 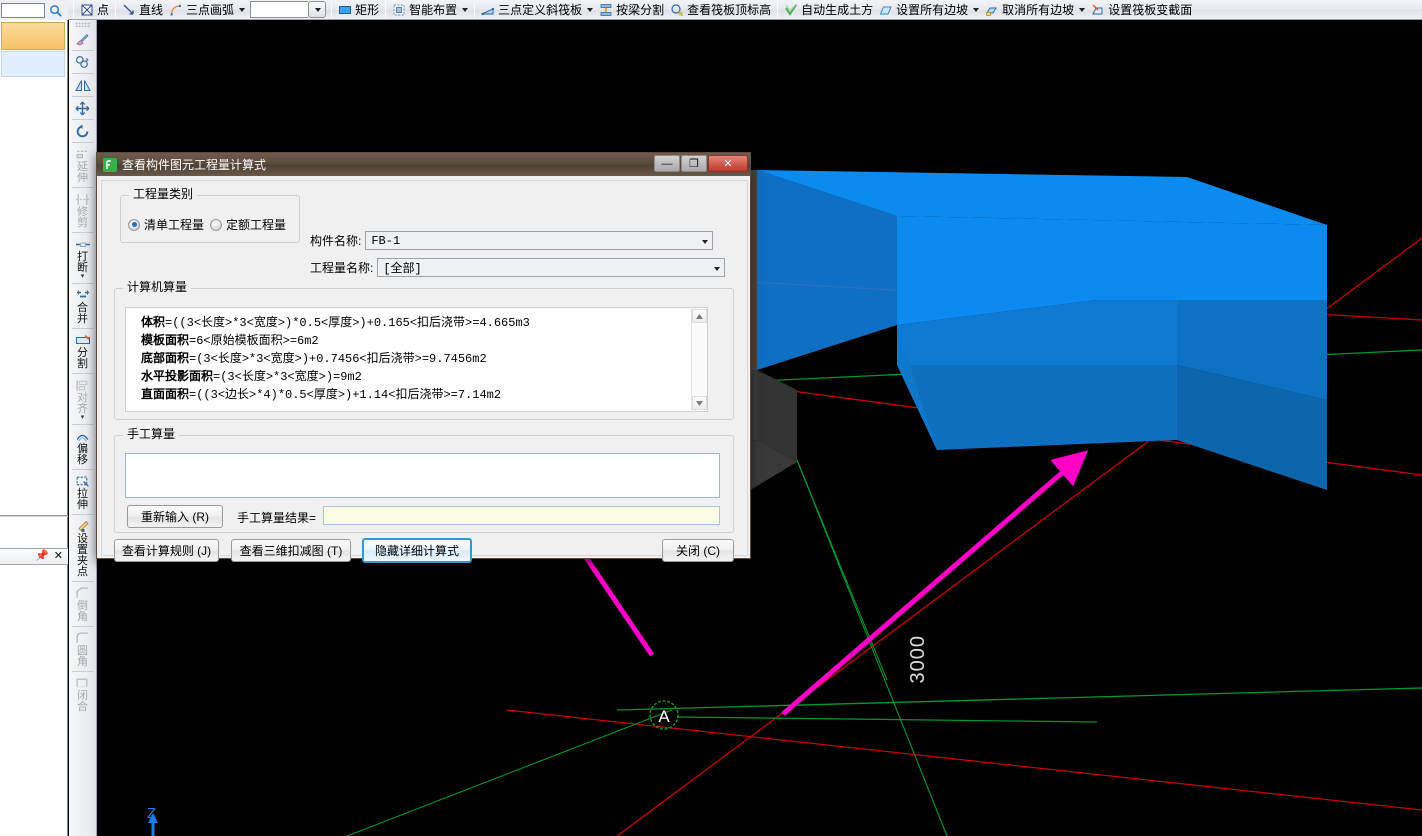 What do you see at coordinates (34, 516) in the screenshot?
I see `left-panel-splitter` at bounding box center [34, 516].